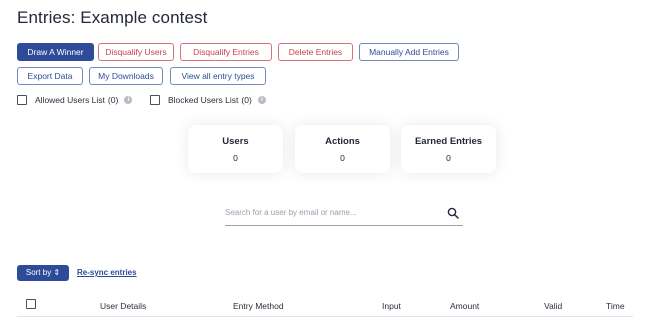 The width and height of the screenshot is (650, 331). I want to click on allowed-users-filter: Allowed Users List (0) i, so click(75, 100).